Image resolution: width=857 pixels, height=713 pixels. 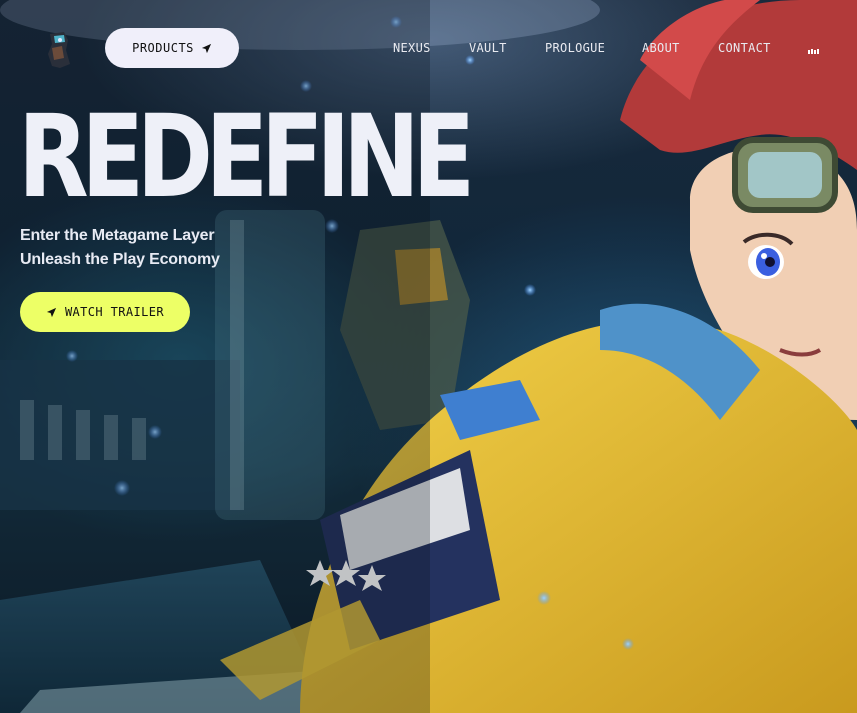 I want to click on nav-link-nexus: NEXUS, so click(x=412, y=48).